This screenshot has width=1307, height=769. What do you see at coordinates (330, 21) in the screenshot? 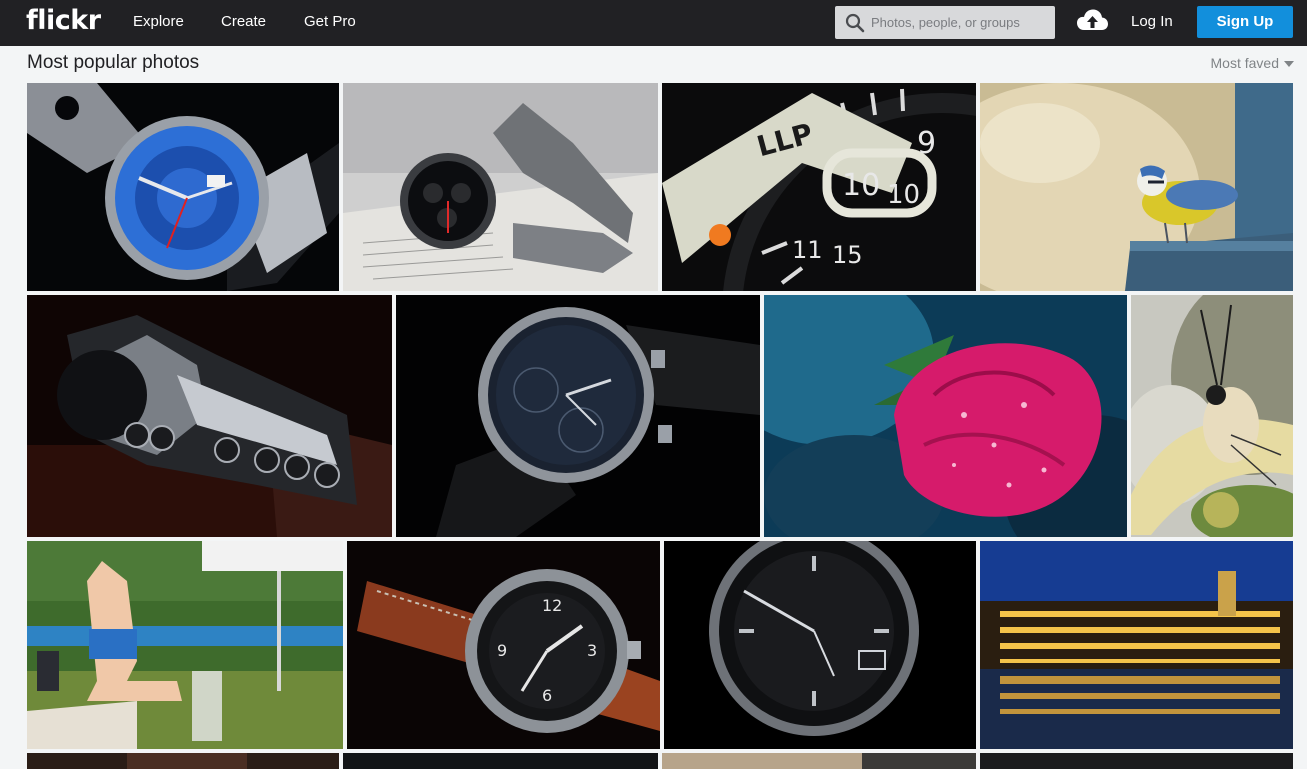
I see `nav-get-pro: Get Pro` at bounding box center [330, 21].